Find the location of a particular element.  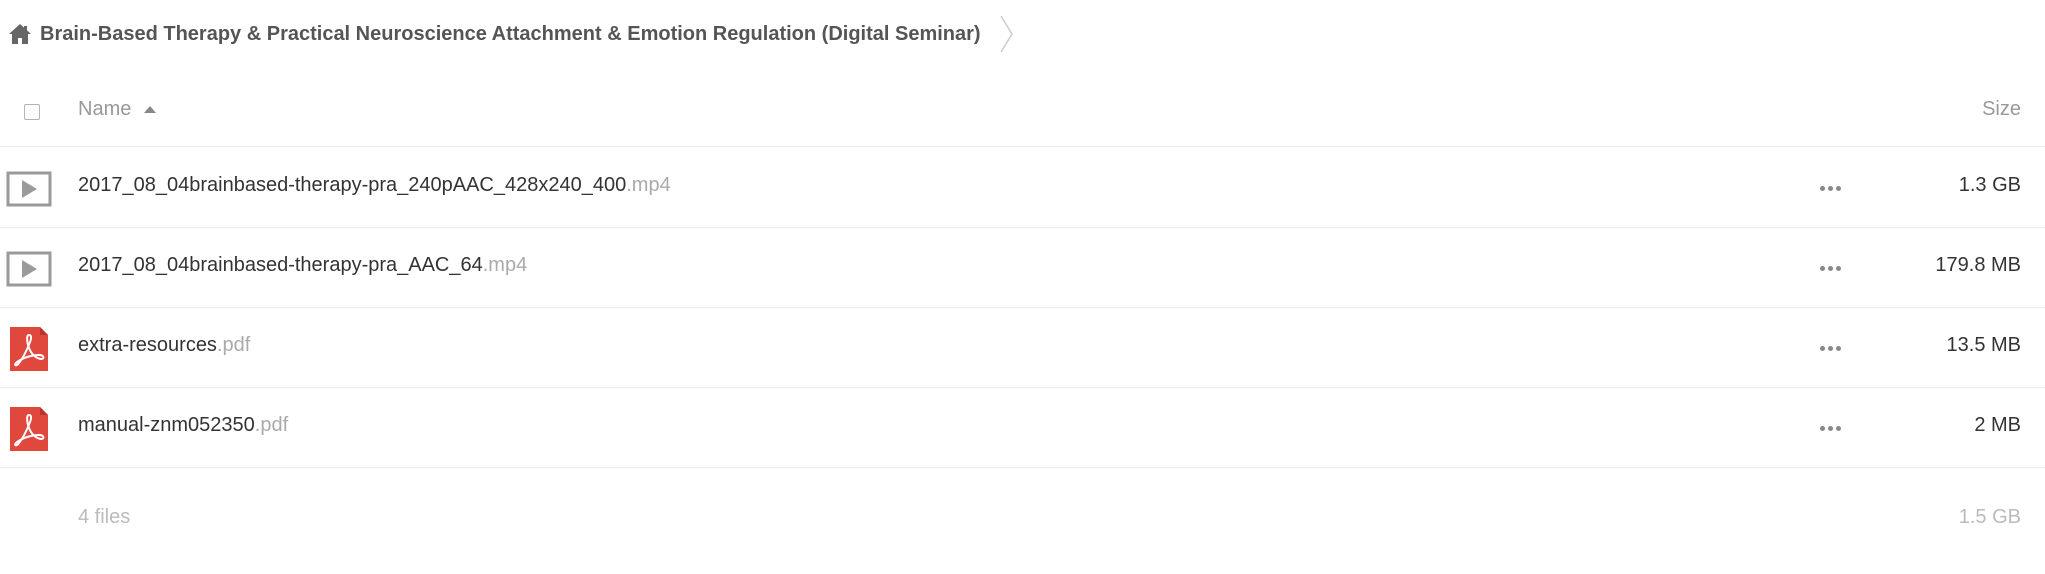

file-row: manual-znm052350.pdf 2 MB is located at coordinates (1022, 428).